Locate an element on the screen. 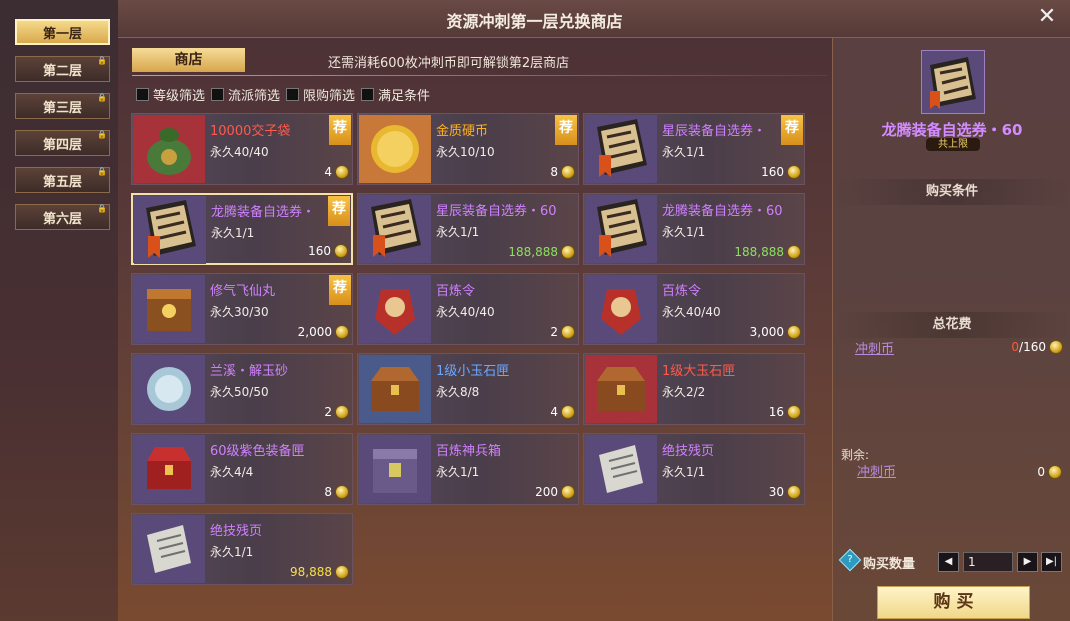 Image resolution: width=1070 pixels, height=621 pixels. buy-button: 购 买 is located at coordinates (953, 602).